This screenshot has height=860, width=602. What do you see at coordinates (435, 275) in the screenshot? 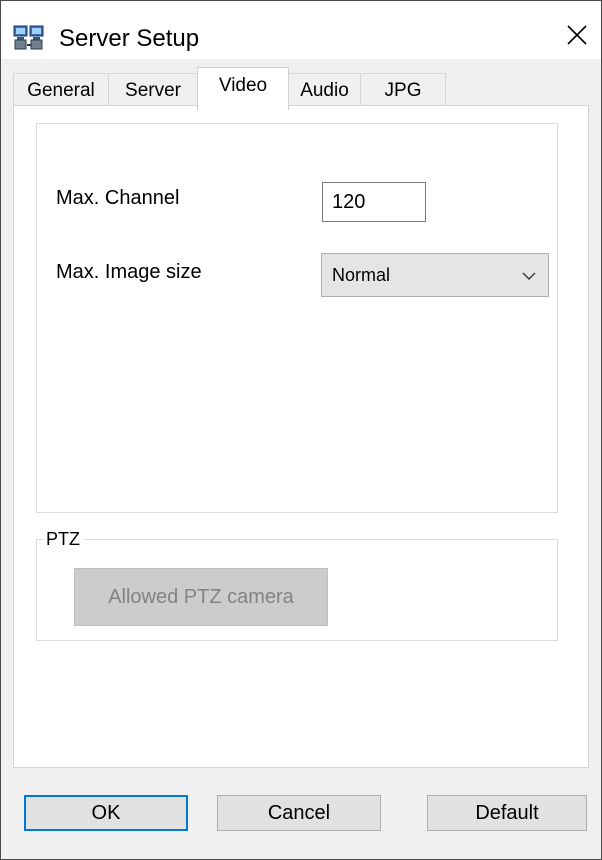
I see `max-image-size-select: Normal` at bounding box center [435, 275].